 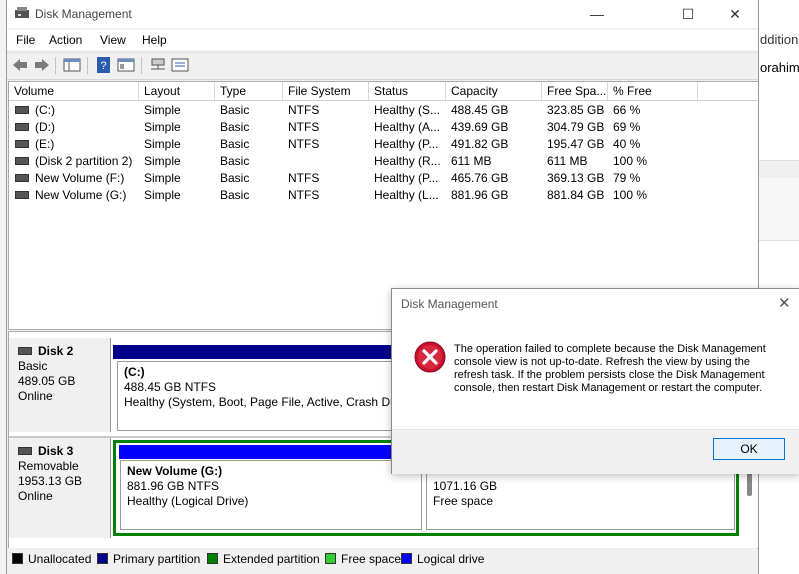 I want to click on menu-action: Action, so click(x=65, y=40).